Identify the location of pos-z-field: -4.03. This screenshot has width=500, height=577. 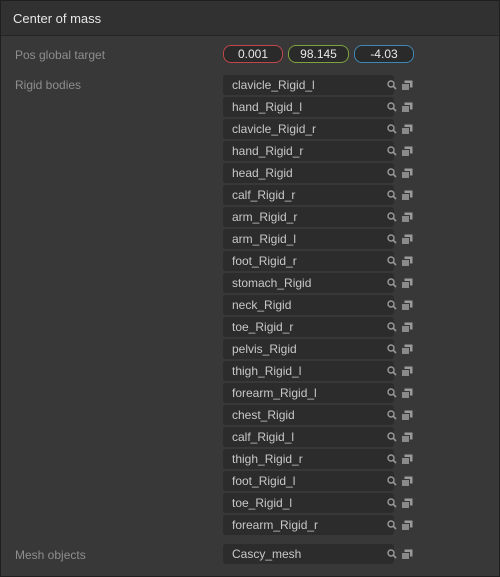
(384, 54).